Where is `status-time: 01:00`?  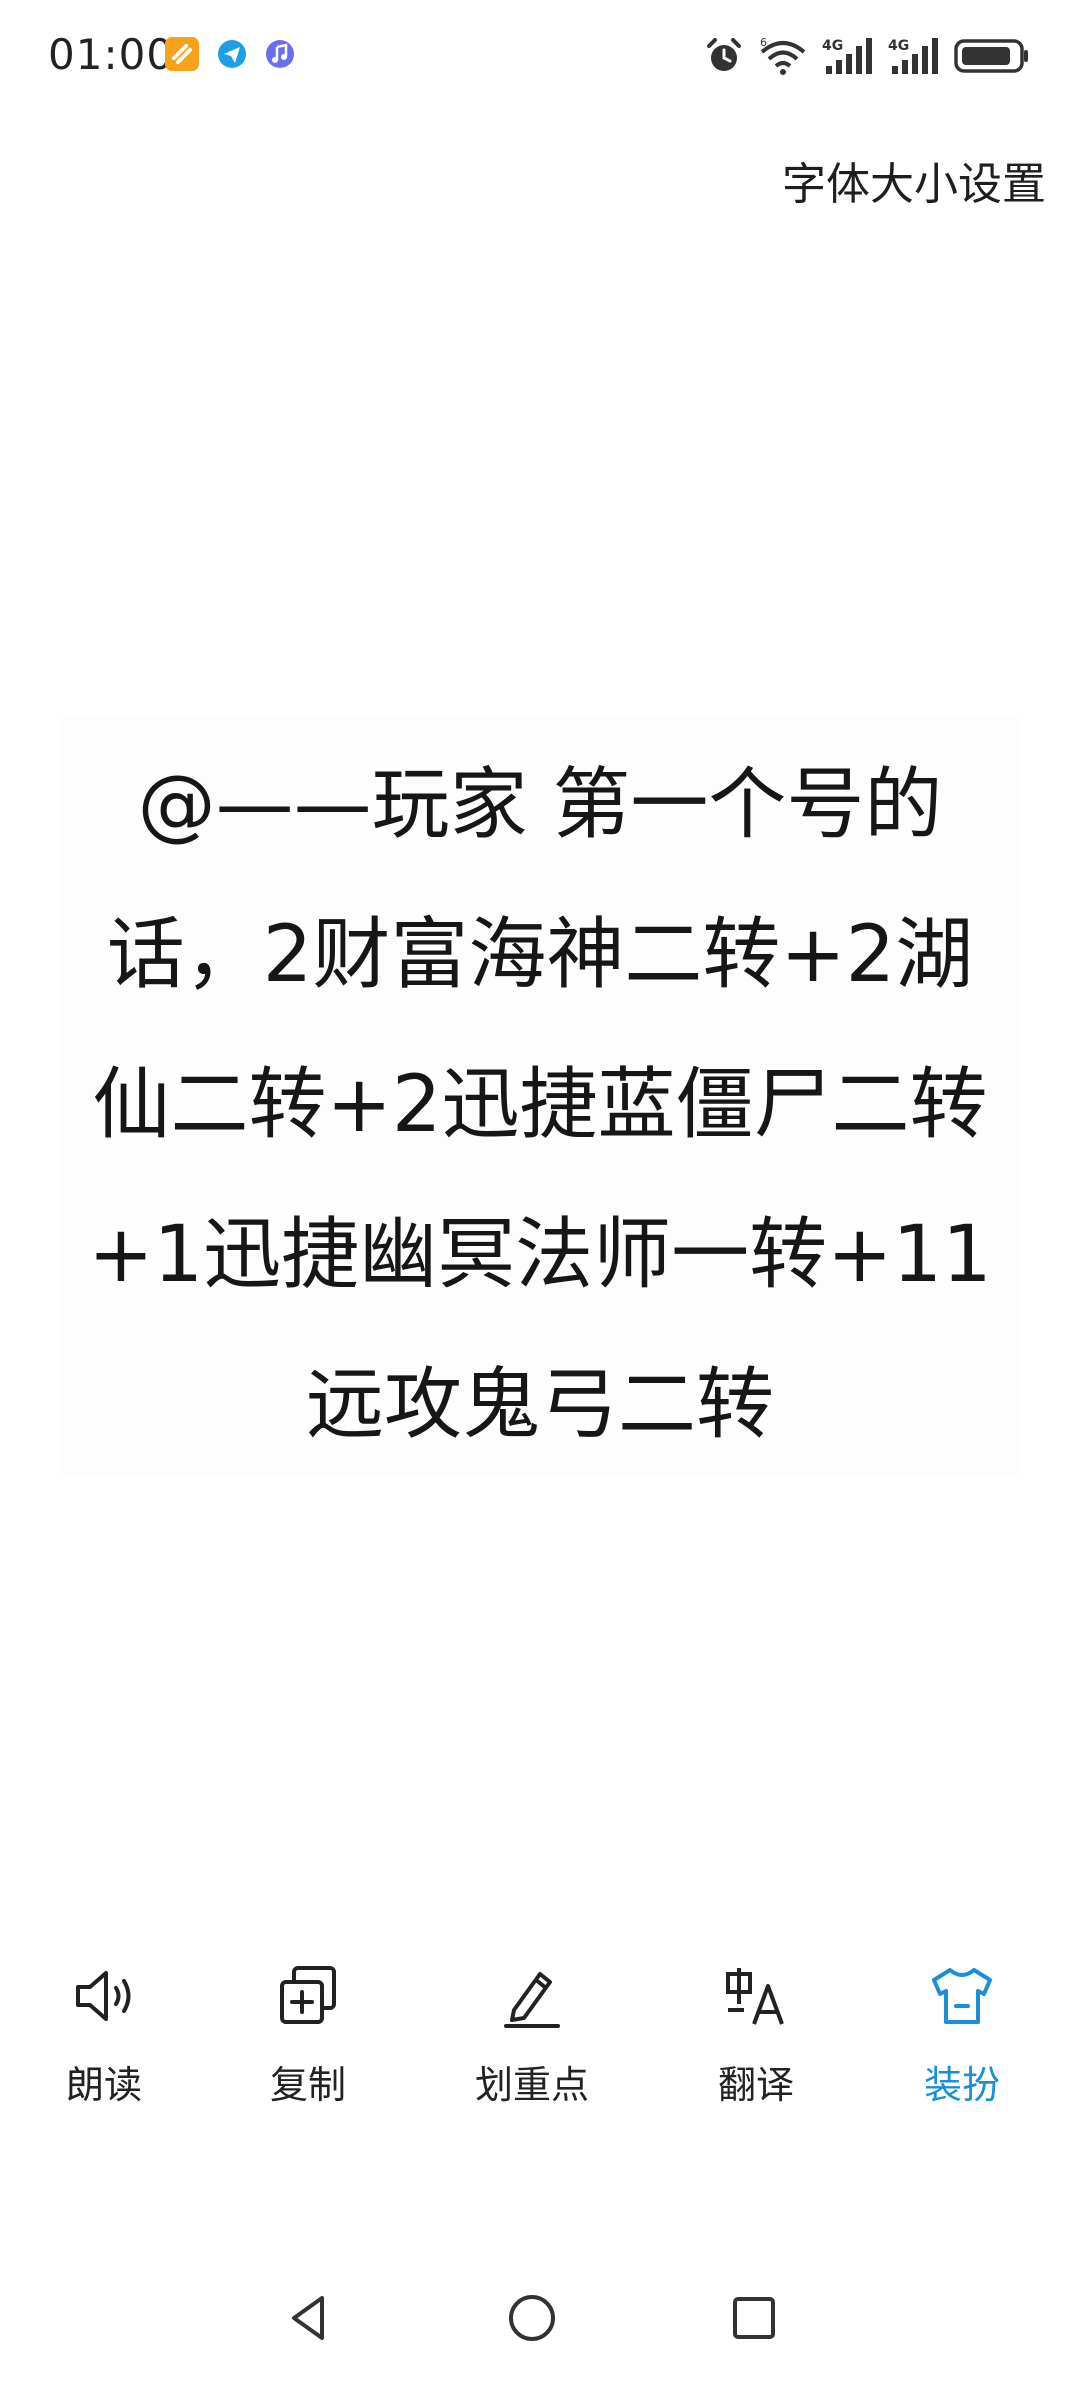 status-time: 01:00 is located at coordinates (111, 54).